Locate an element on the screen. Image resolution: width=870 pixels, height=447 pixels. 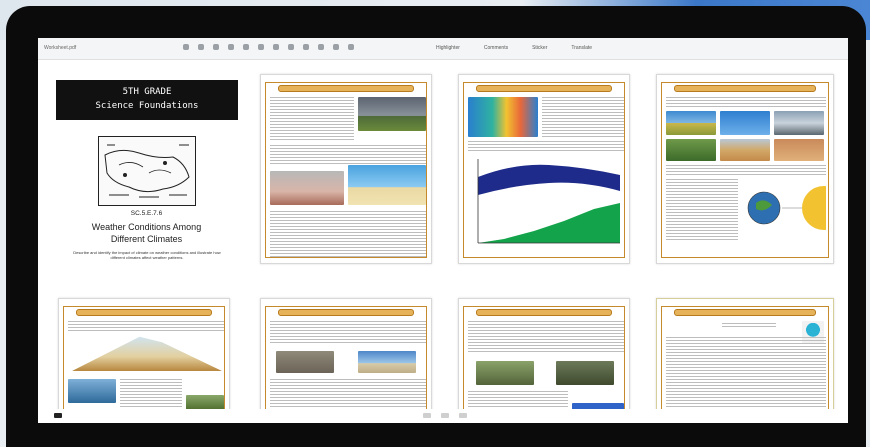
menu-highlighter: Highlighter is located at coordinates (448, 48).